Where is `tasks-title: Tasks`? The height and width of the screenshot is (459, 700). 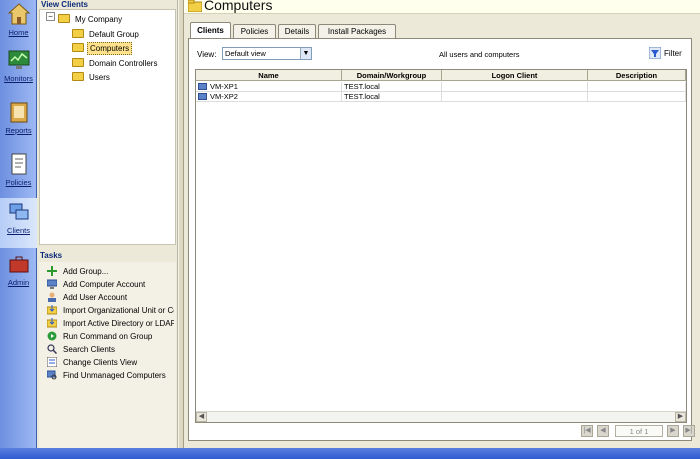
tasks-title: Tasks is located at coordinates (51, 255).